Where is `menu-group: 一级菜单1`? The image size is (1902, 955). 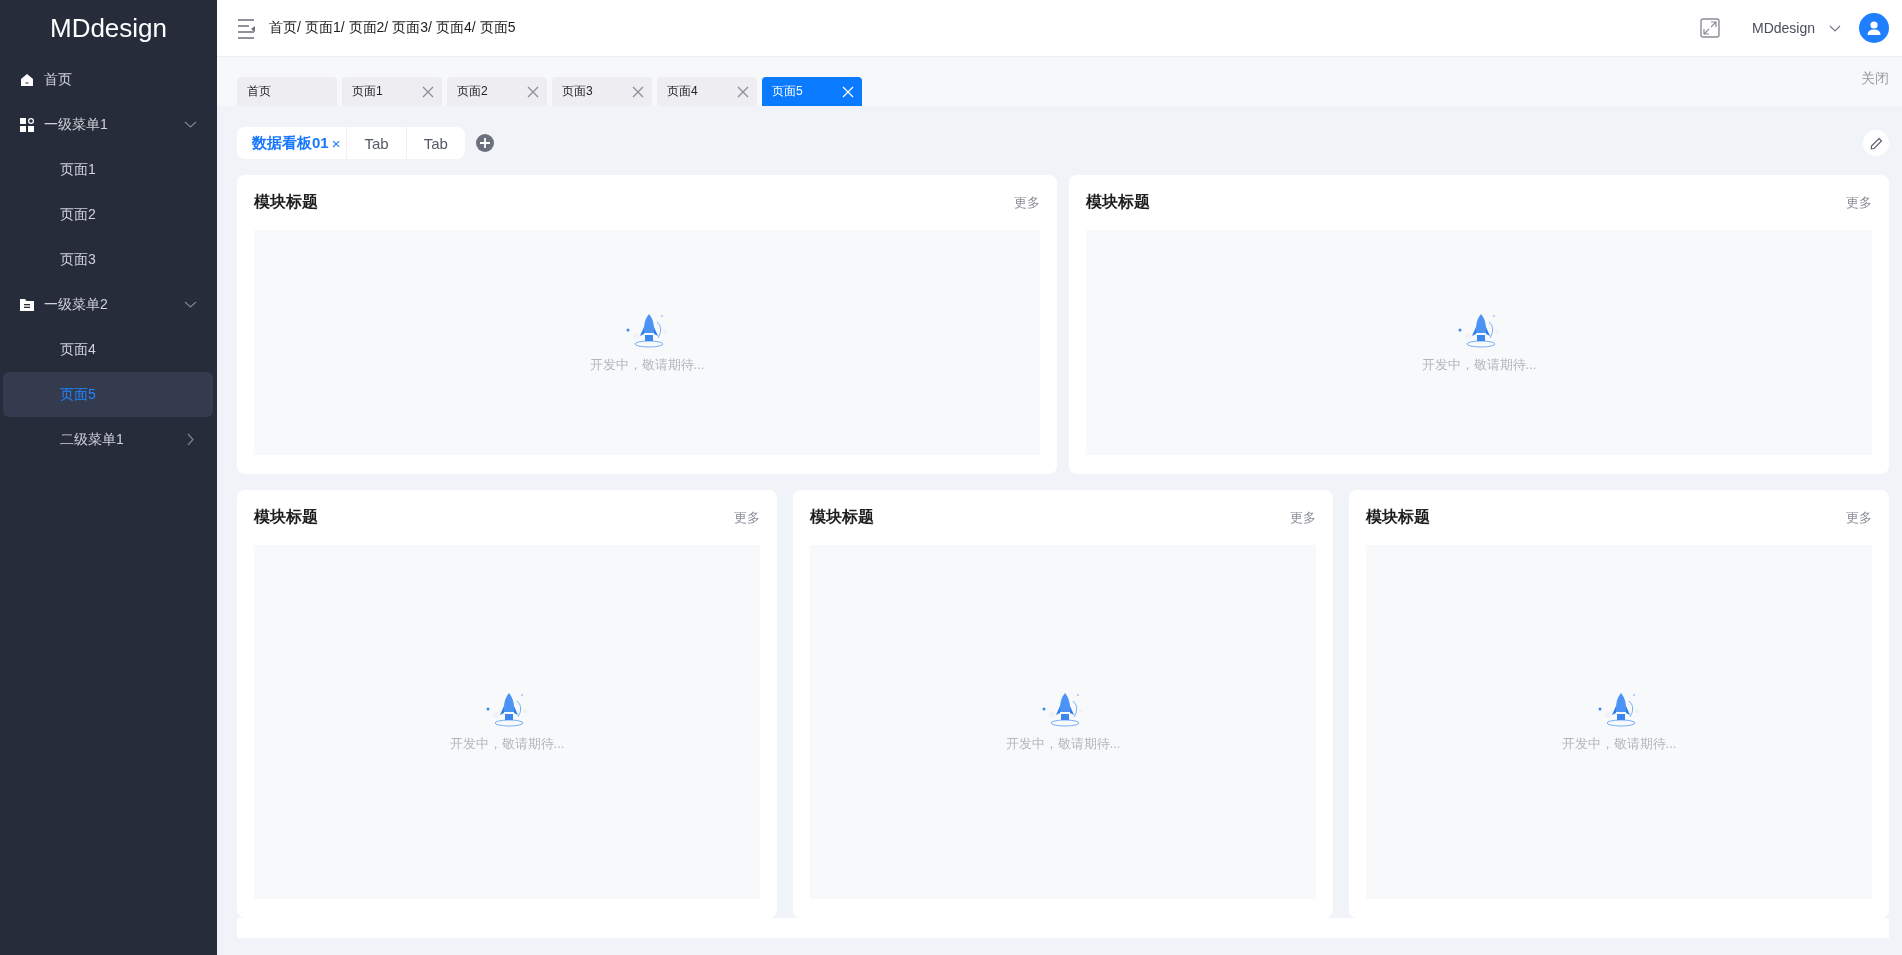
menu-group: 一级菜单1 is located at coordinates (108, 124).